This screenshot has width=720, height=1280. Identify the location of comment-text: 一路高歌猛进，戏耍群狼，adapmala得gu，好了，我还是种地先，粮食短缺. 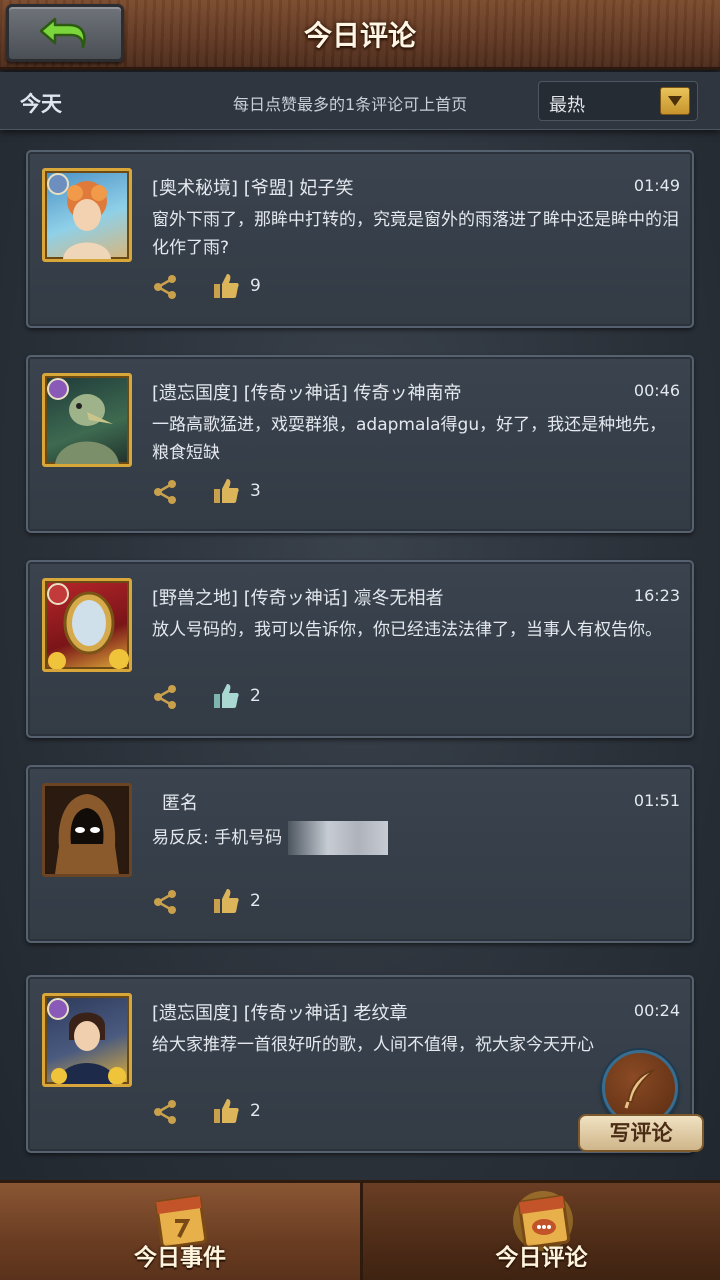
(409, 439).